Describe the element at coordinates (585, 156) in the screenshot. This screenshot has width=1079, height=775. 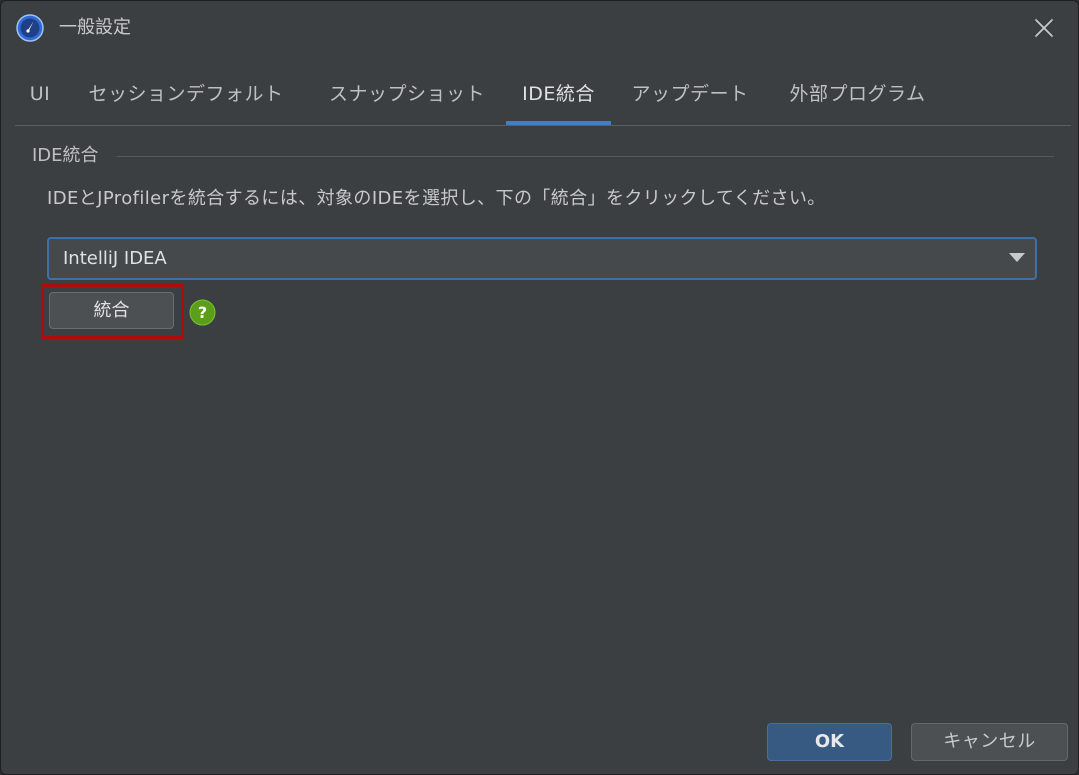
I see `group-divider` at that location.